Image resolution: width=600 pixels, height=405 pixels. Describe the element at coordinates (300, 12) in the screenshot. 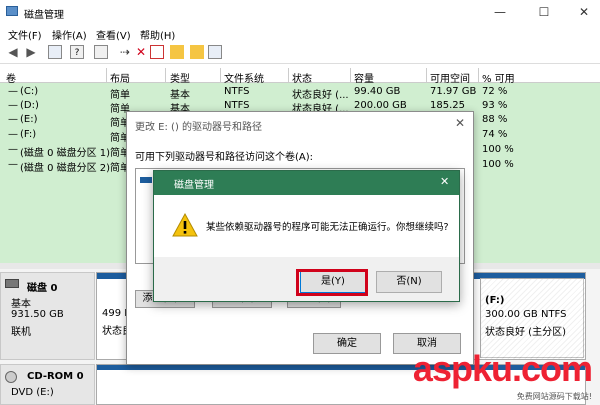

I see `title-bar: 磁盘管理 — ☐ ✕` at that location.